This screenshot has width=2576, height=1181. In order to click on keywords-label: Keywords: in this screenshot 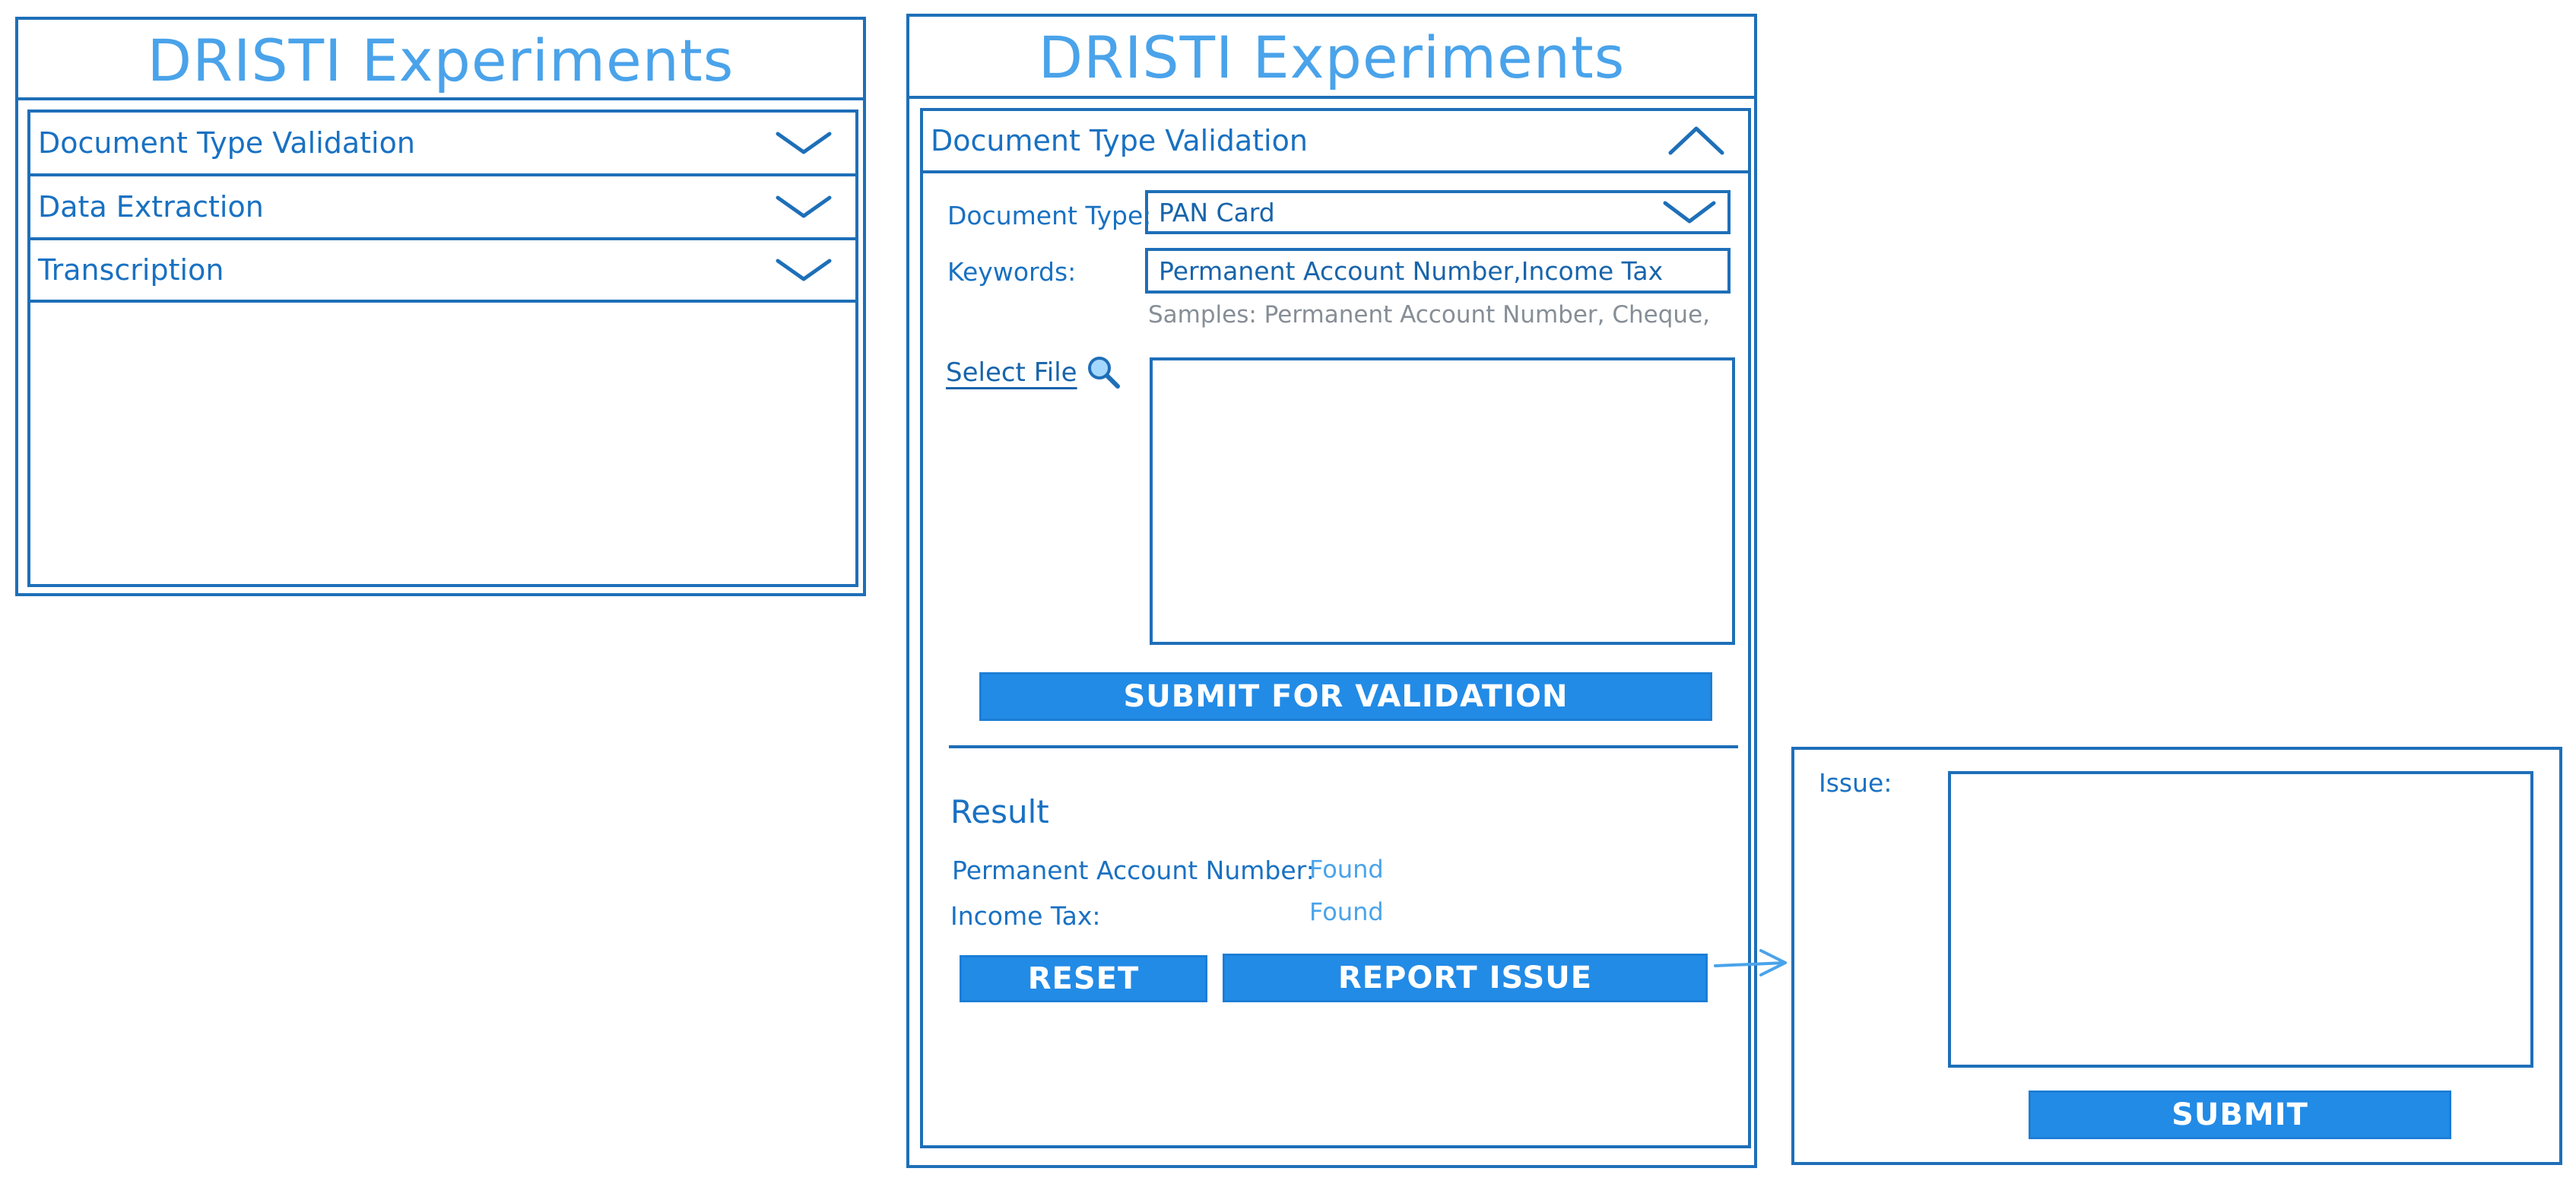, I will do `click(1012, 272)`.